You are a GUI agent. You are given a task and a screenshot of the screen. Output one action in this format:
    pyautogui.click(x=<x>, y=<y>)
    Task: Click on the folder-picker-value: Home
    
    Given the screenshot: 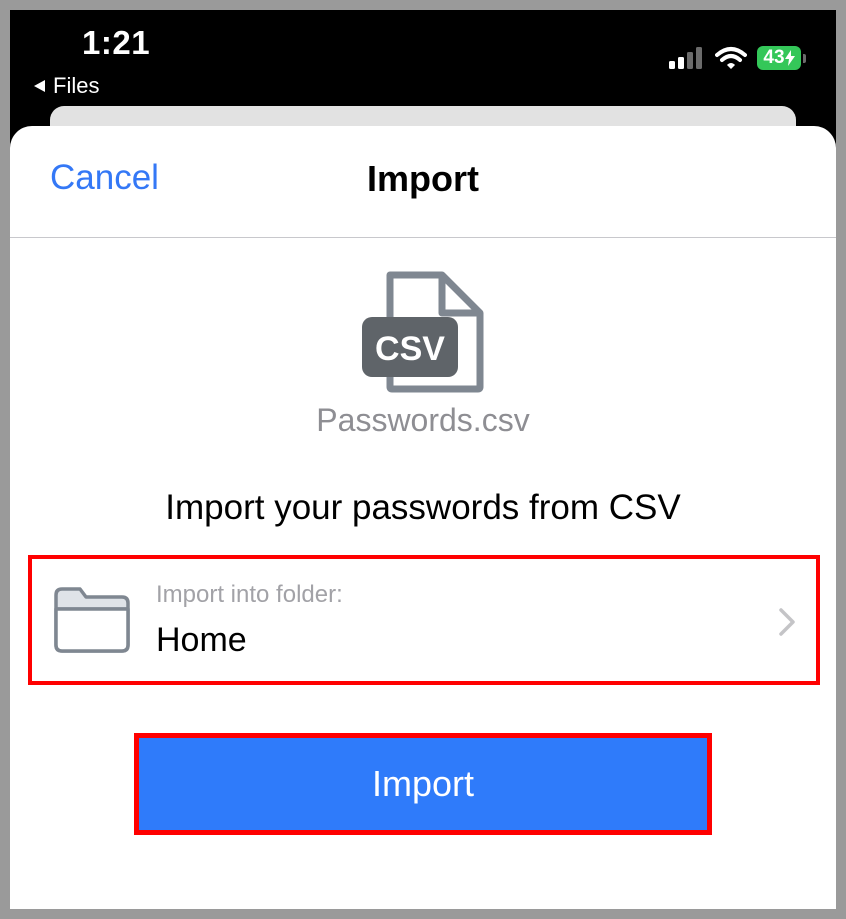 What is the action you would take?
    pyautogui.click(x=201, y=640)
    